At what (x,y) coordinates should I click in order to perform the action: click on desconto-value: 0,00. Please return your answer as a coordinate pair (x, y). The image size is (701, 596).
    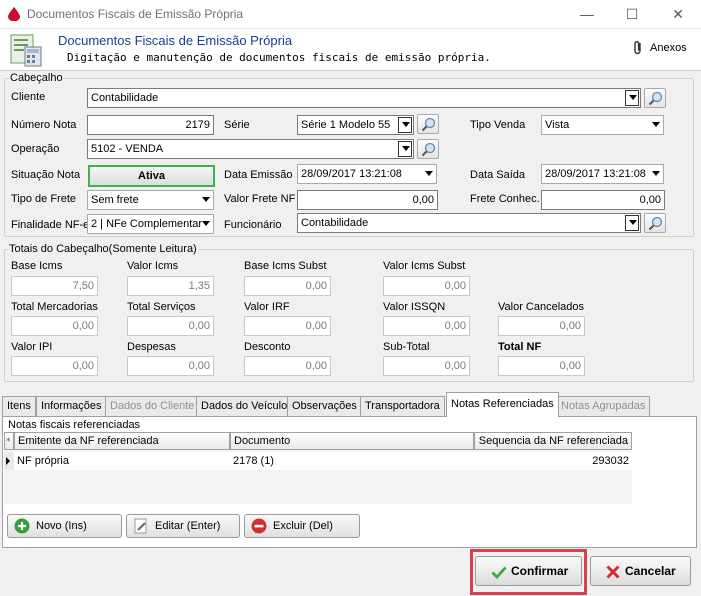
    Looking at the image, I should click on (287, 366).